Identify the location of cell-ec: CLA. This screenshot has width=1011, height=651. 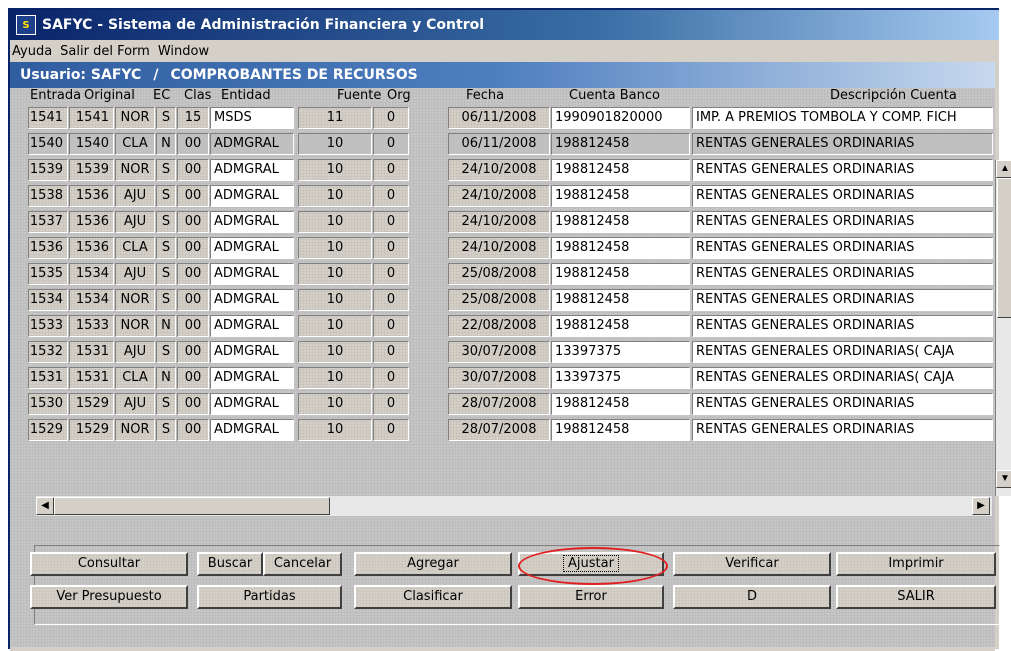
(135, 378).